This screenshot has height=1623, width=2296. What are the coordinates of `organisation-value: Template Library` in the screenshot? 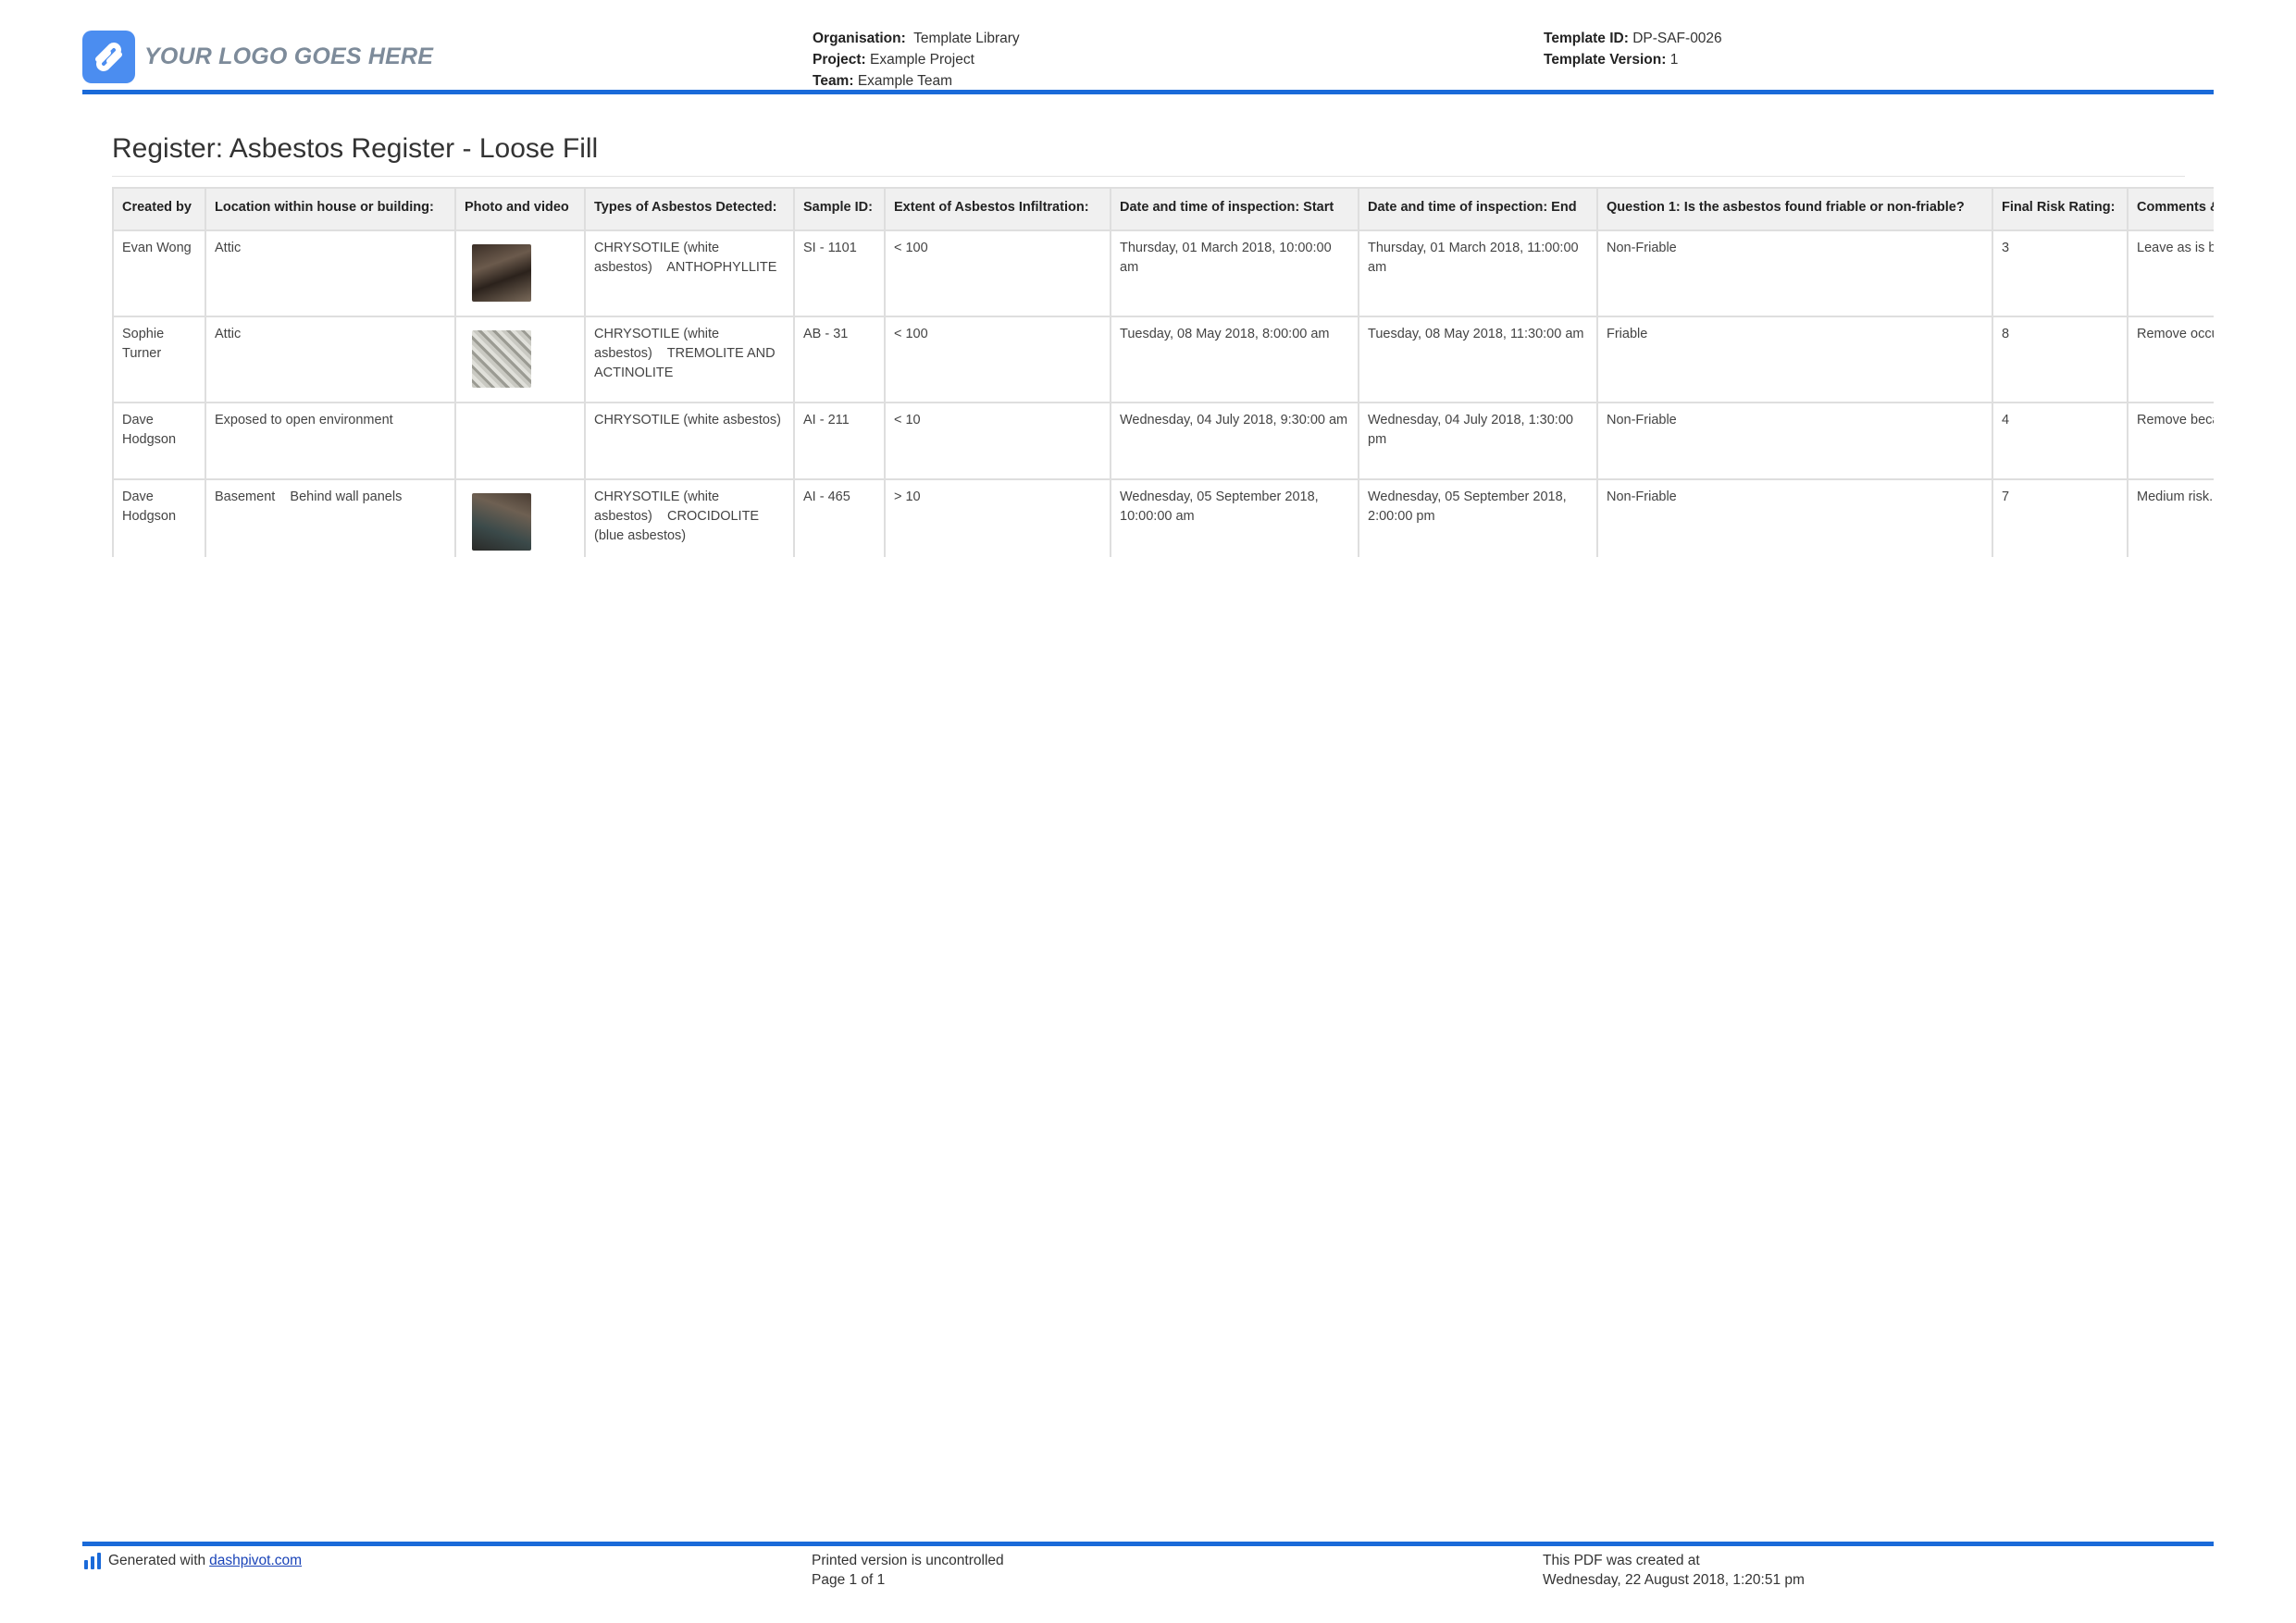 It's located at (967, 38).